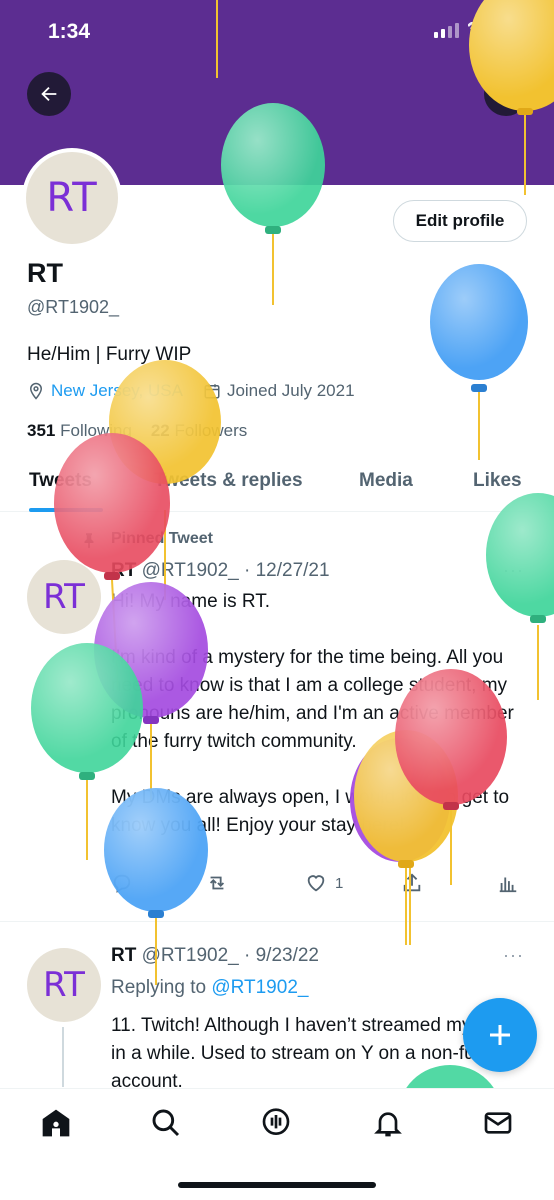 The width and height of the screenshot is (554, 1200). I want to click on tweet-date: · 9/23/22, so click(281, 955).